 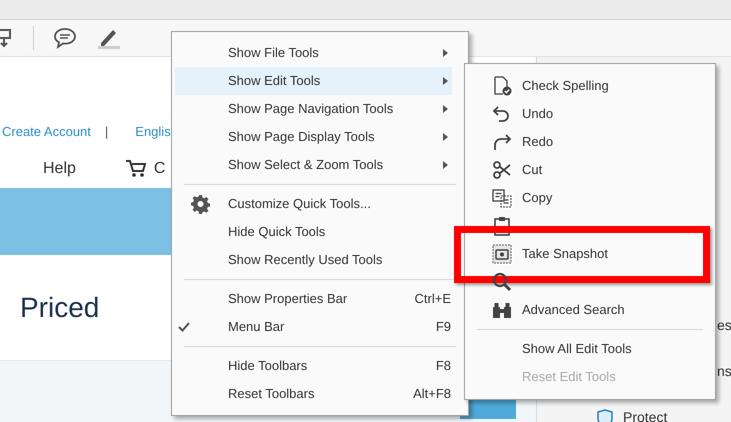 What do you see at coordinates (65, 38) in the screenshot?
I see `comment-icon` at bounding box center [65, 38].